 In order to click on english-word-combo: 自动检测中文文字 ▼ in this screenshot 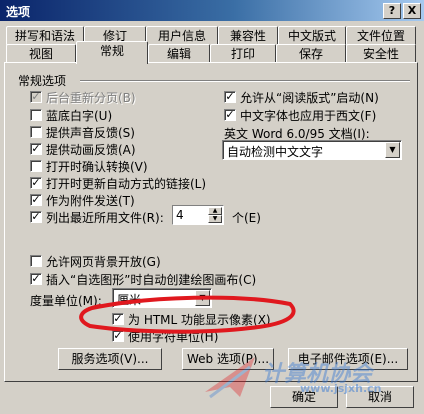, I will do `click(312, 150)`.